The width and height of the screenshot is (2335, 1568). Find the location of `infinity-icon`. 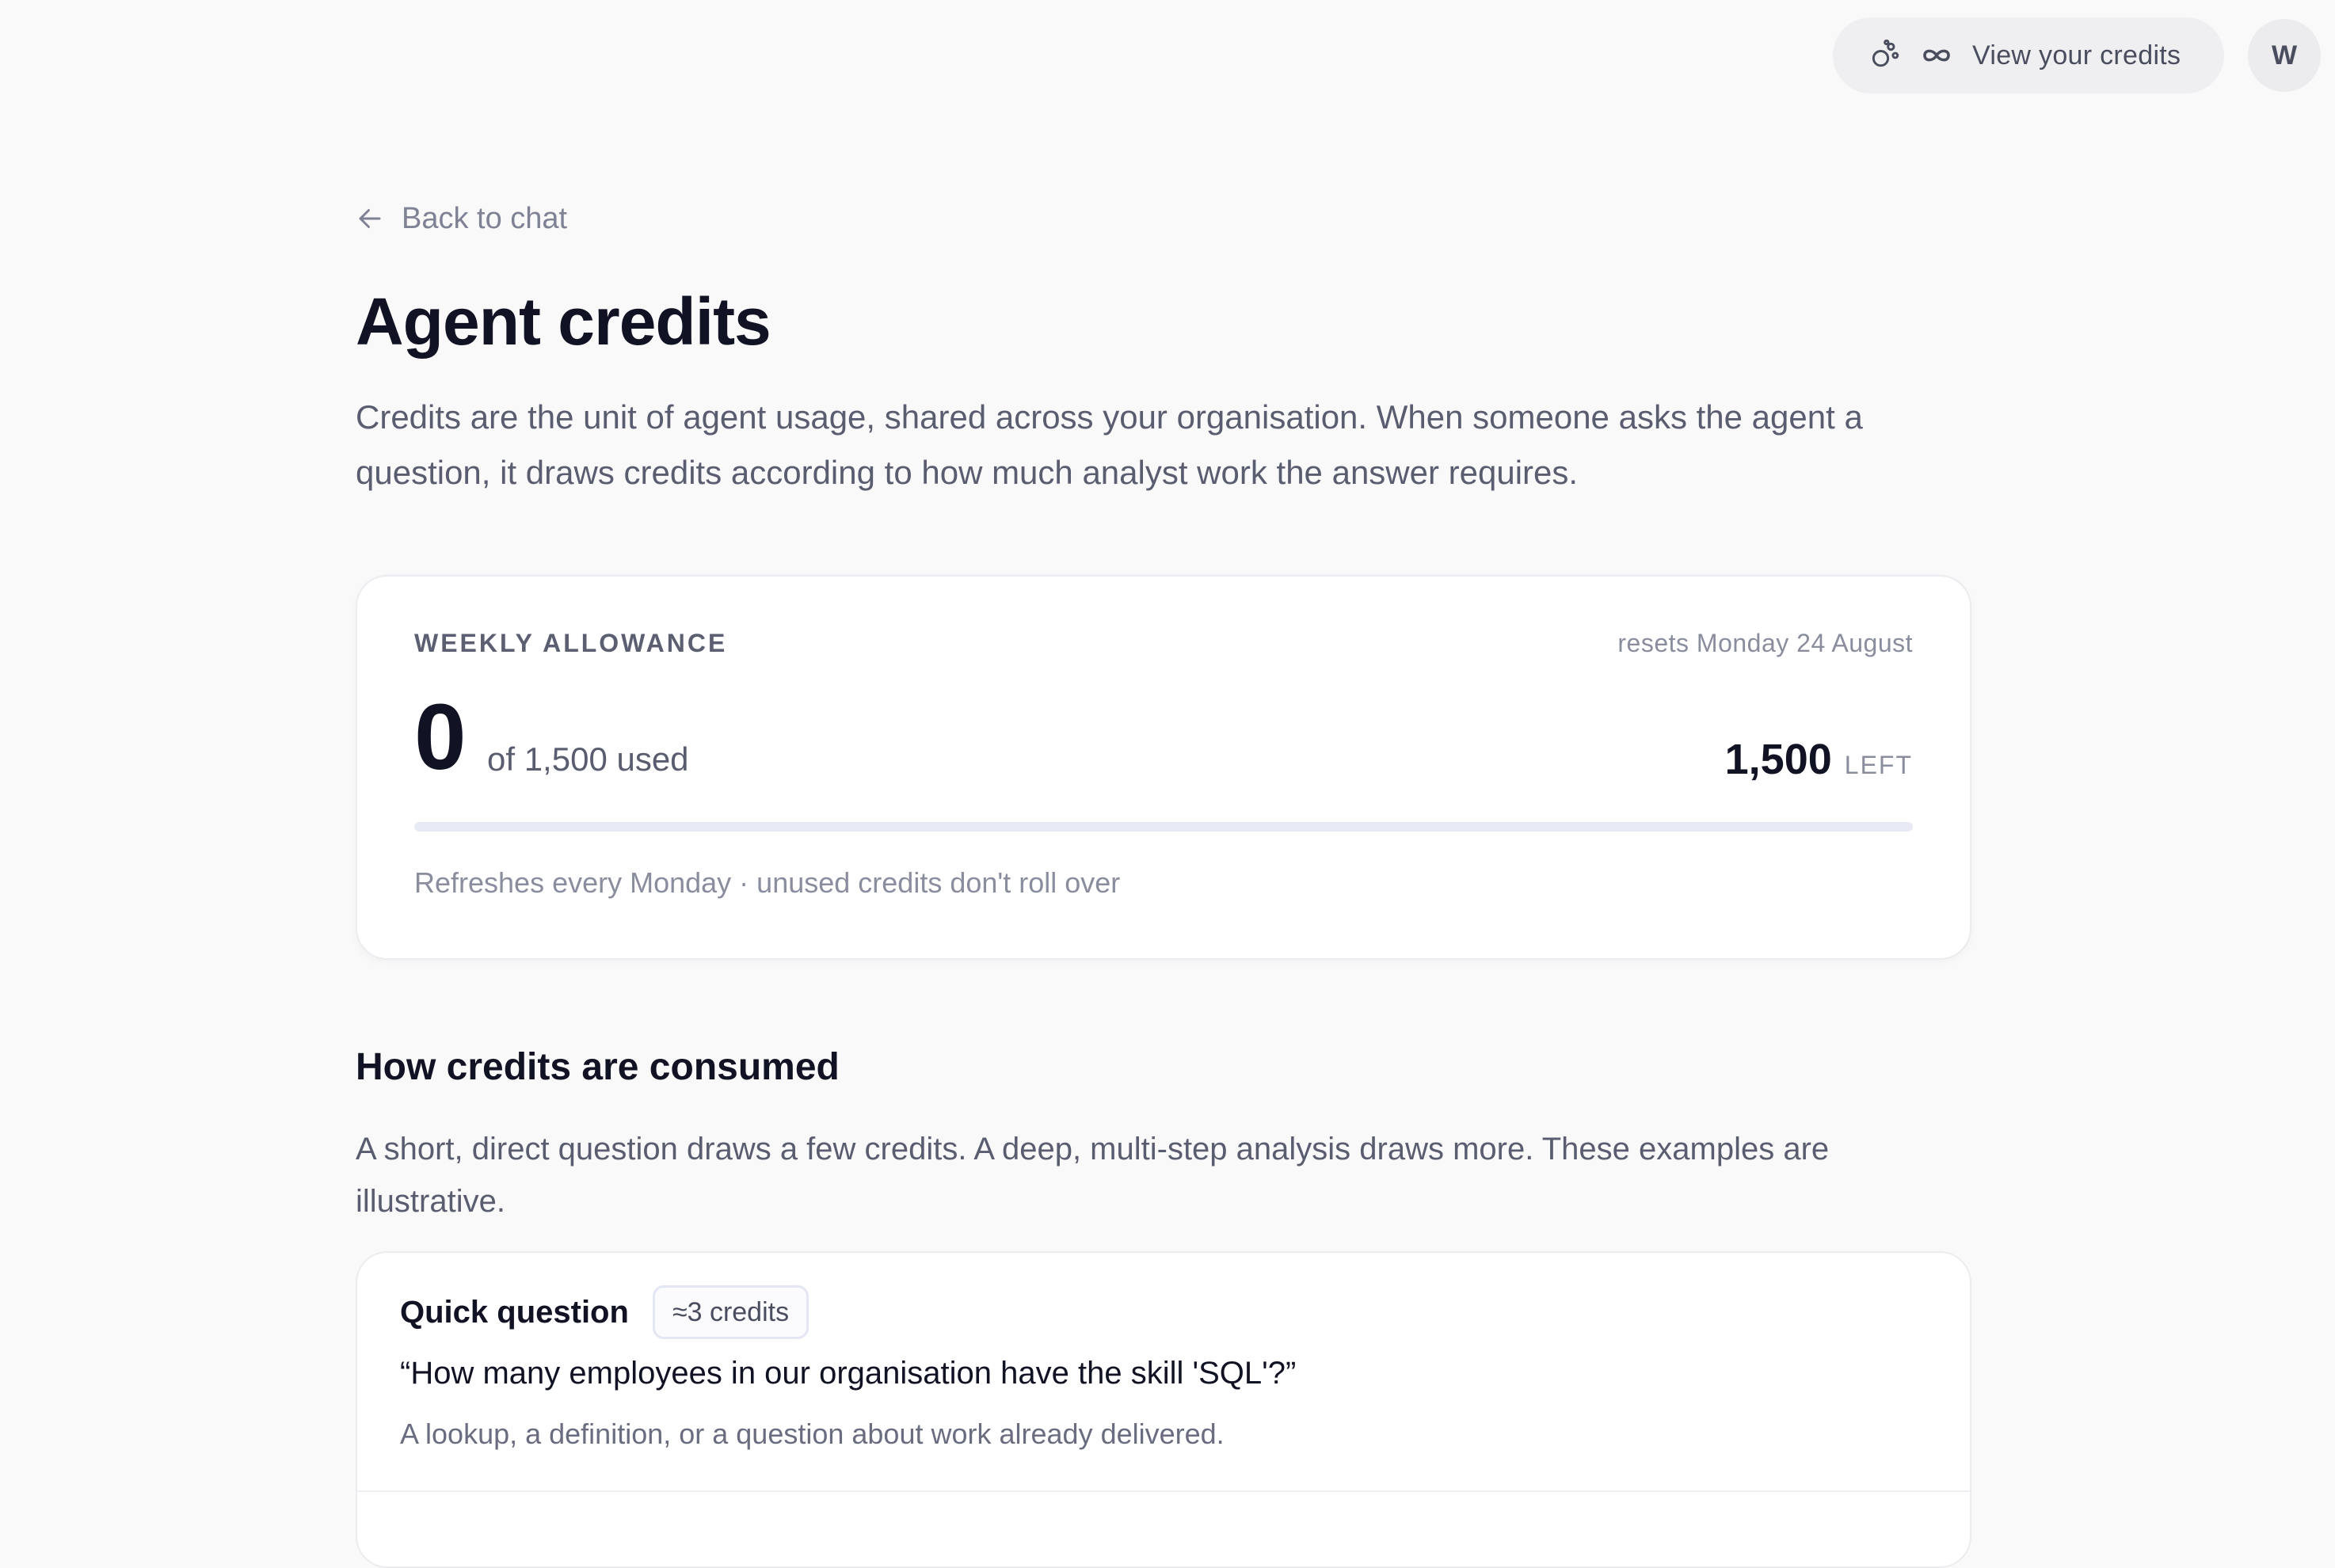

infinity-icon is located at coordinates (1937, 55).